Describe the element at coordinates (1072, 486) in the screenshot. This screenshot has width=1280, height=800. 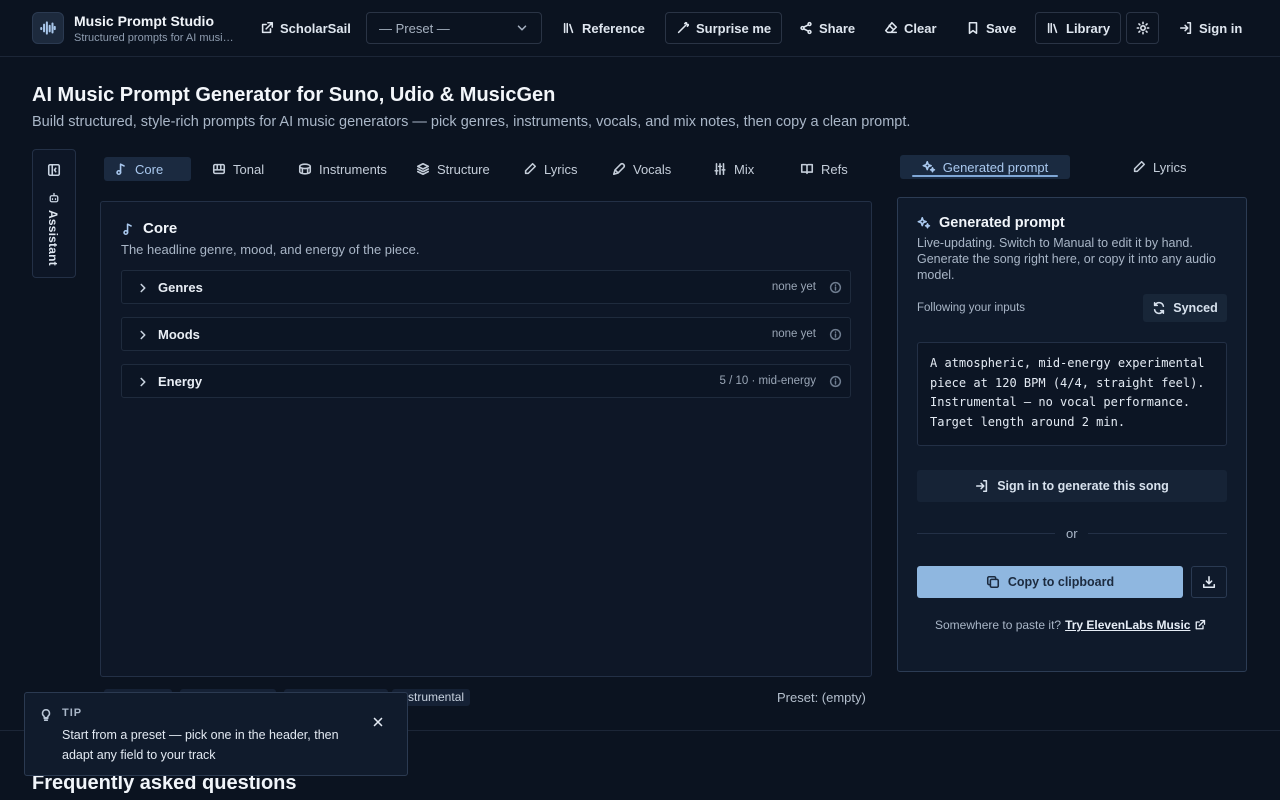
I see `sign-in-generate-button: Sign in to generate this song` at that location.